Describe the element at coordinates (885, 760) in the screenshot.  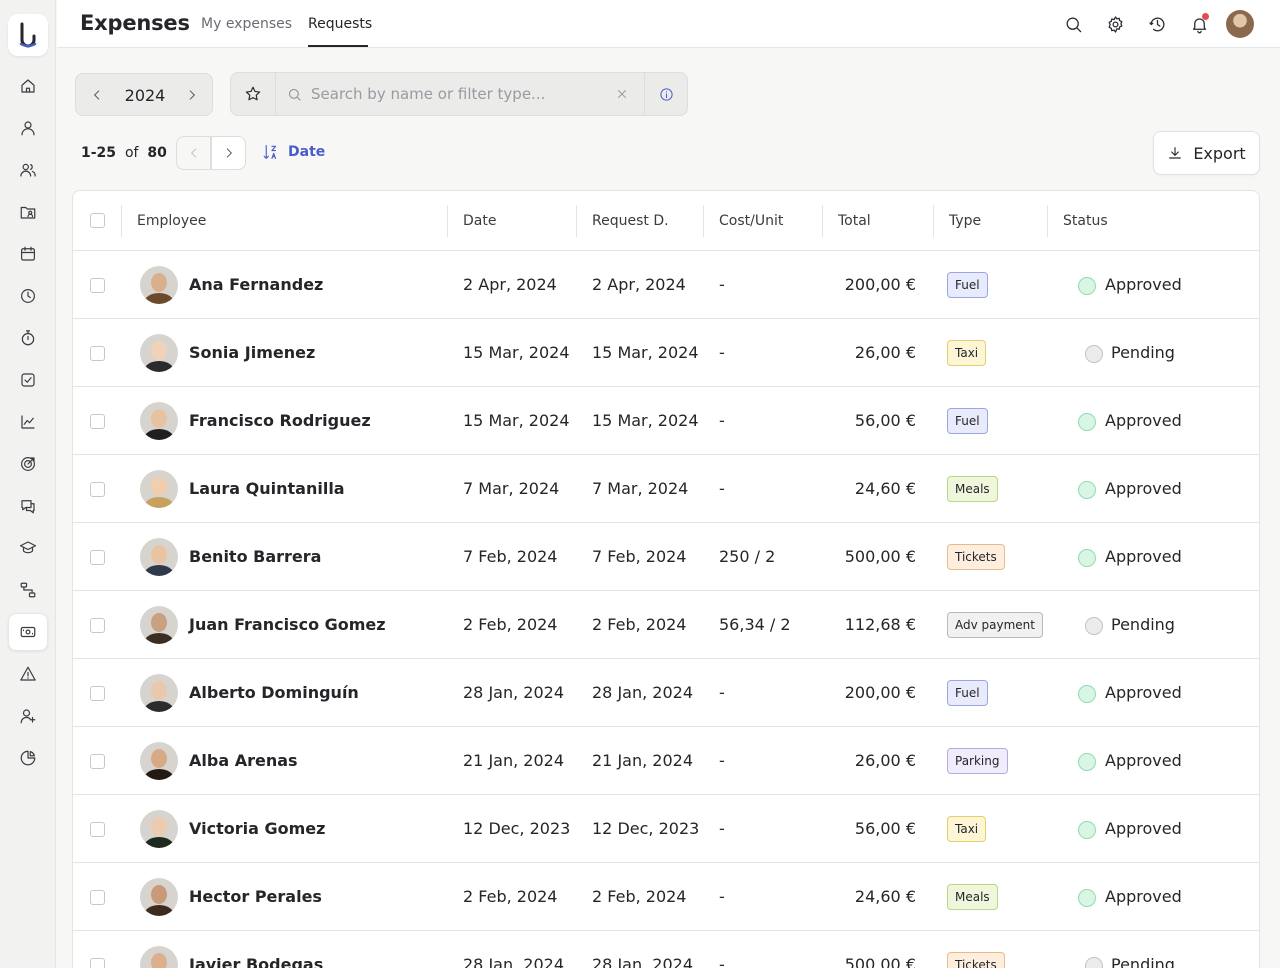
I see `total-cell: 26,00 €` at that location.